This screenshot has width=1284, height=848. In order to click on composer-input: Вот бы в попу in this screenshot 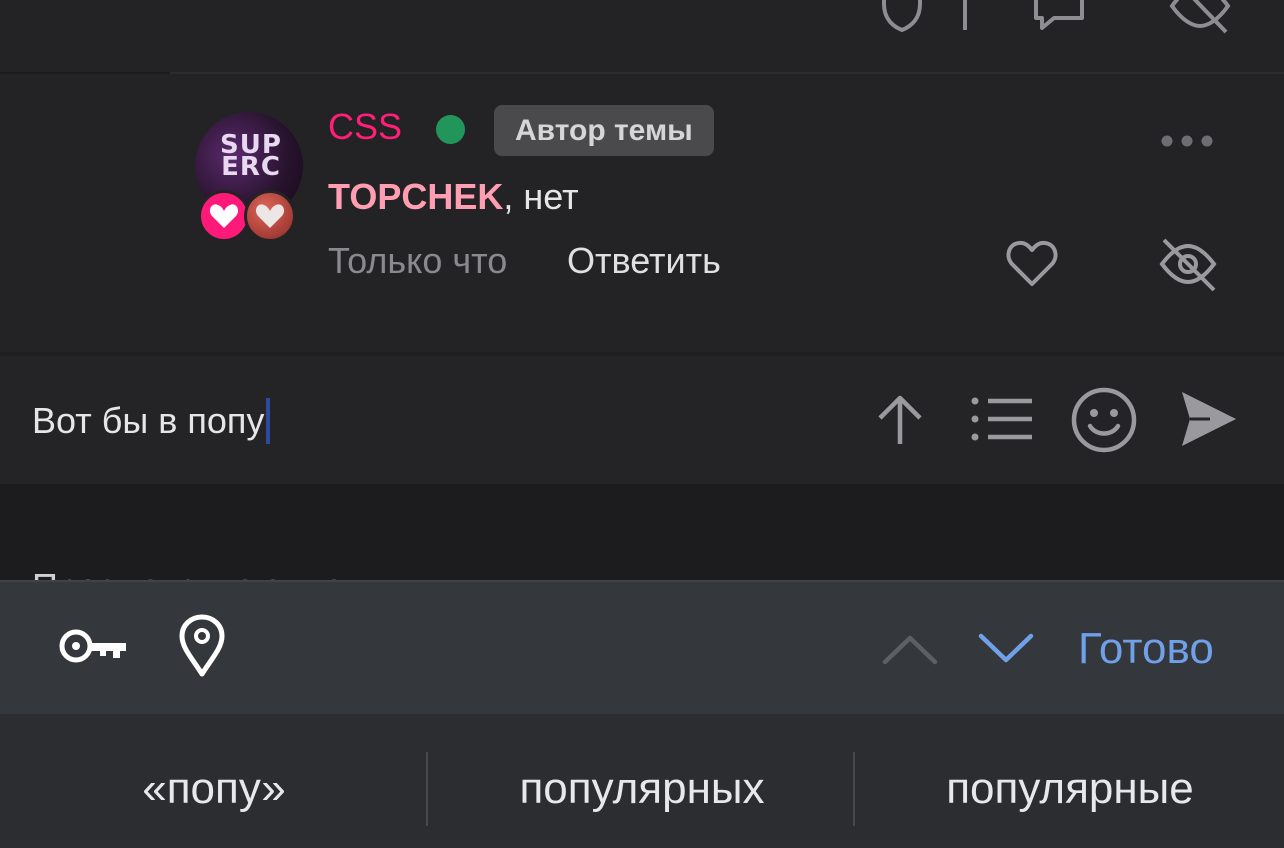, I will do `click(151, 421)`.